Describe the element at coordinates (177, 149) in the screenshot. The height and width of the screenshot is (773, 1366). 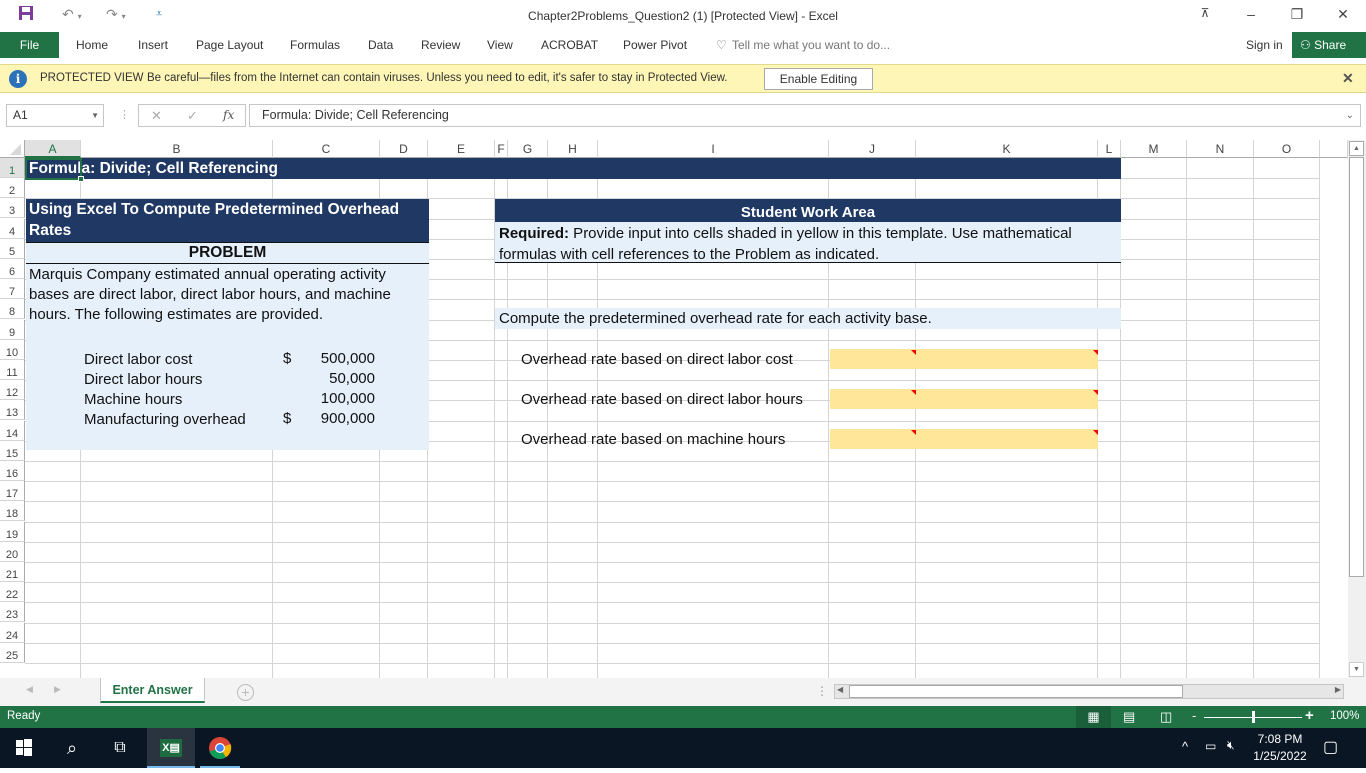
I see `column-header-b: B` at that location.